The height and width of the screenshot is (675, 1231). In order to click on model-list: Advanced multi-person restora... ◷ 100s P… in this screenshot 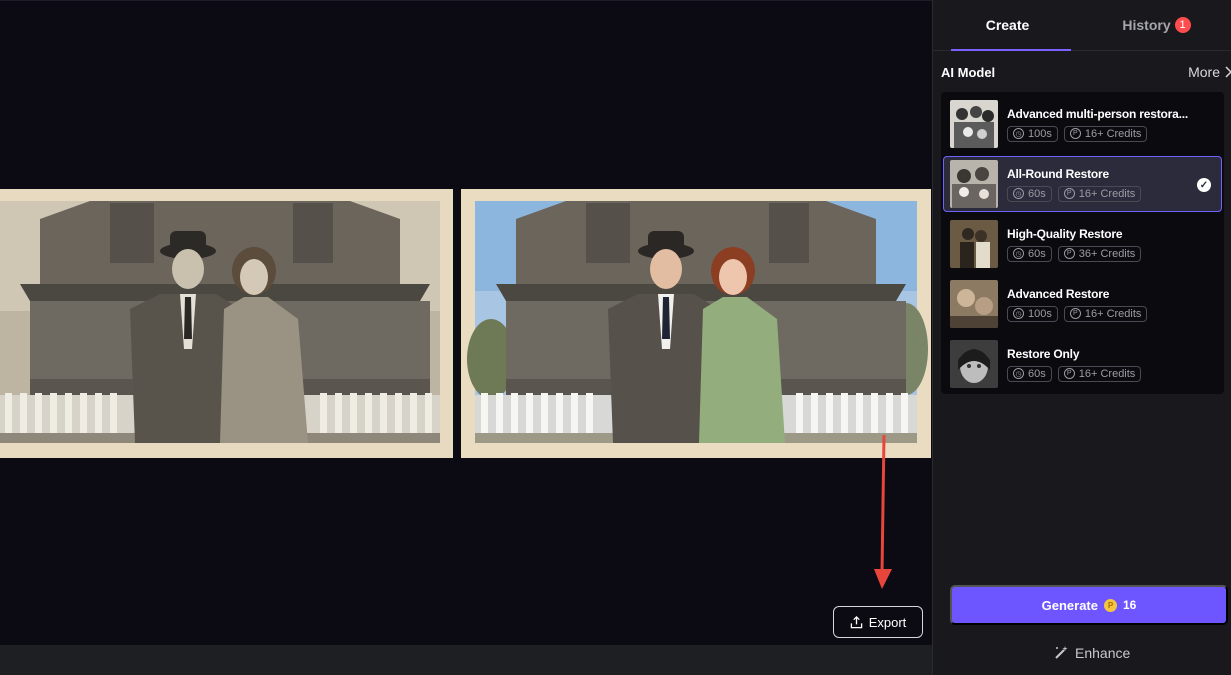, I will do `click(1082, 243)`.